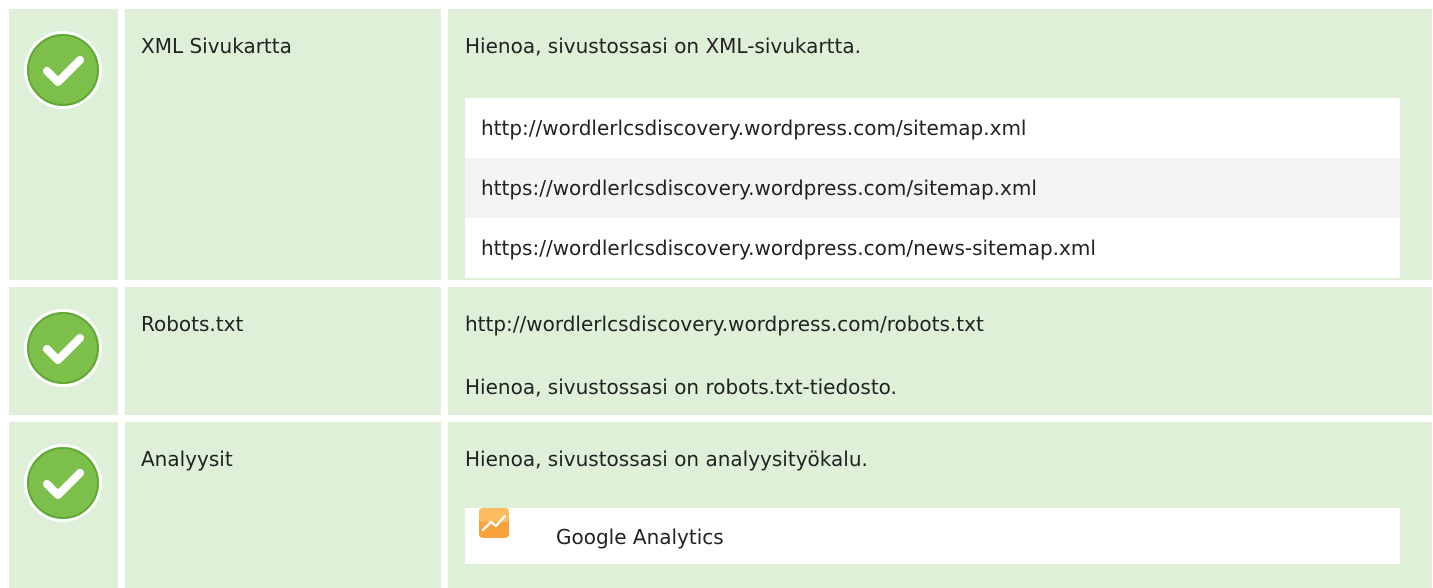 The width and height of the screenshot is (1433, 588). I want to click on analytics-tool-item: Google Analytics, so click(932, 536).